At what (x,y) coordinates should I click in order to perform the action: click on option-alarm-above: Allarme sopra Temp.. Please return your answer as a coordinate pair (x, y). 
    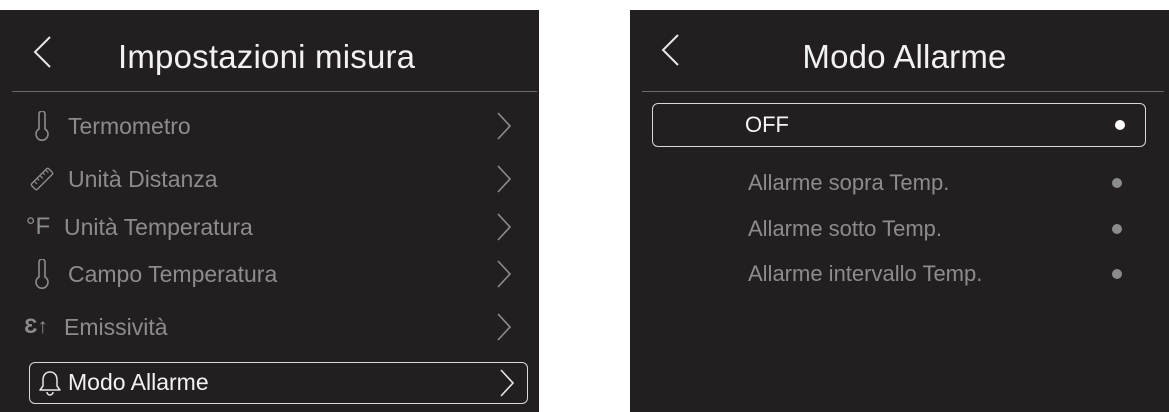
    Looking at the image, I should click on (899, 182).